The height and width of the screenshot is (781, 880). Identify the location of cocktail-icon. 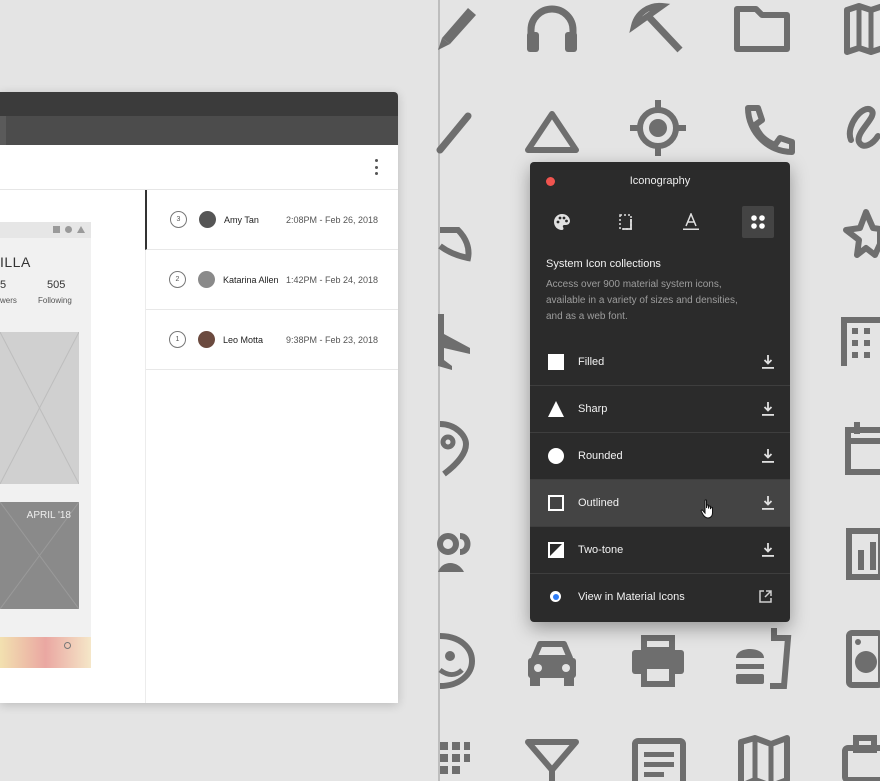
(552, 760).